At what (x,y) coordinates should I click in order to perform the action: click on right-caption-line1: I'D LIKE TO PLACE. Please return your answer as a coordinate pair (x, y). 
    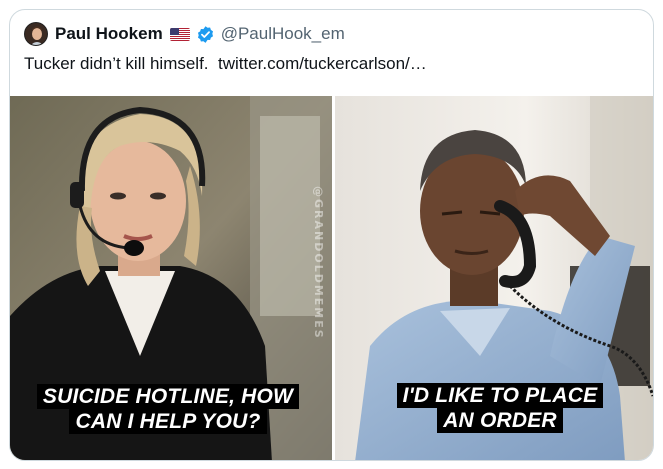
    Looking at the image, I should click on (500, 395).